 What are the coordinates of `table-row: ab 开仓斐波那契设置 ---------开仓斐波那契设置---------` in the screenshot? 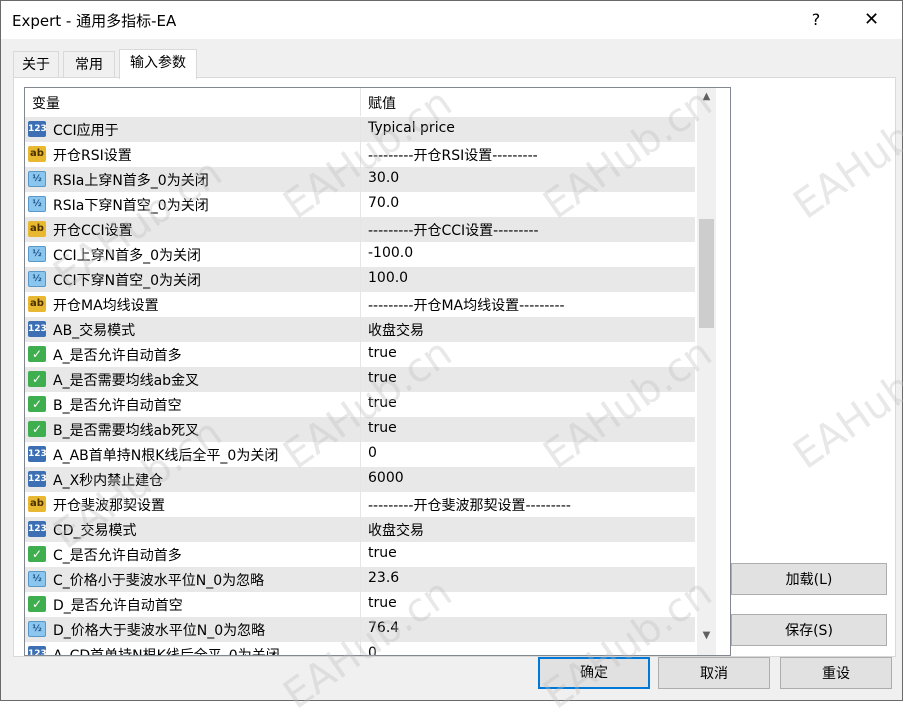 It's located at (360, 504).